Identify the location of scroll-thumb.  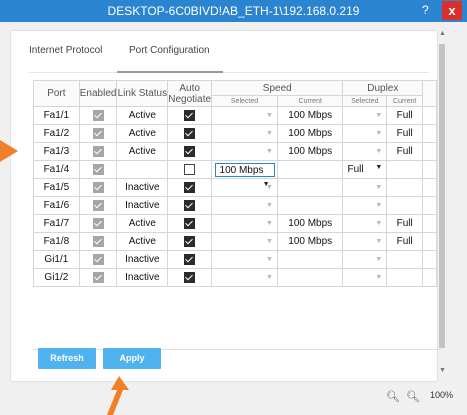
(442, 196).